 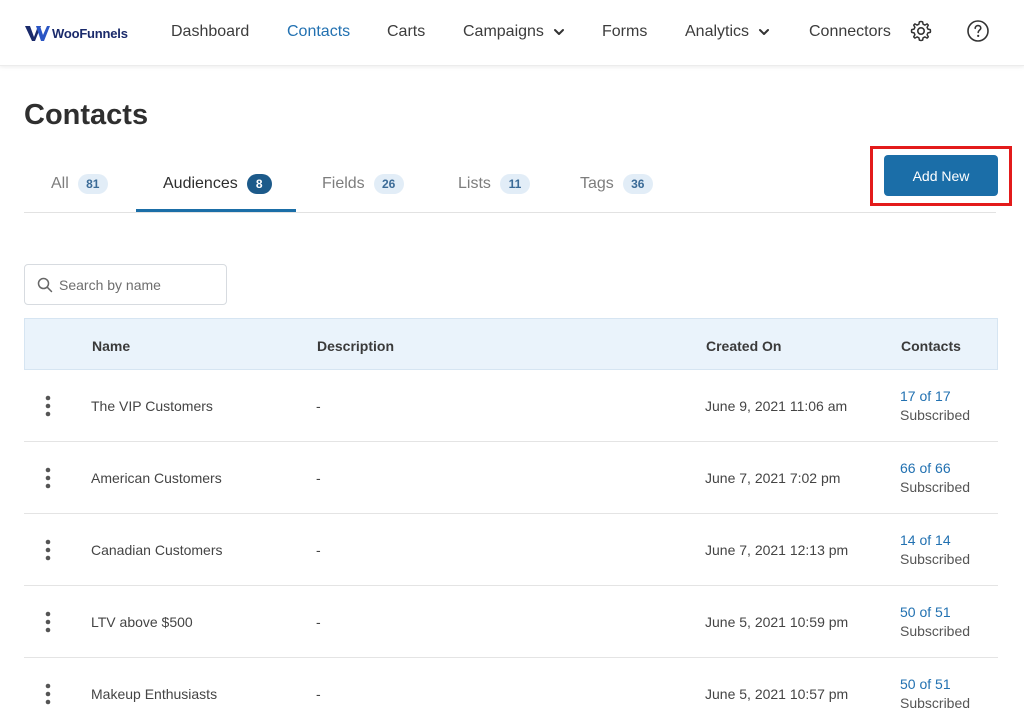 I want to click on row-name: LTV above $500, so click(x=142, y=622).